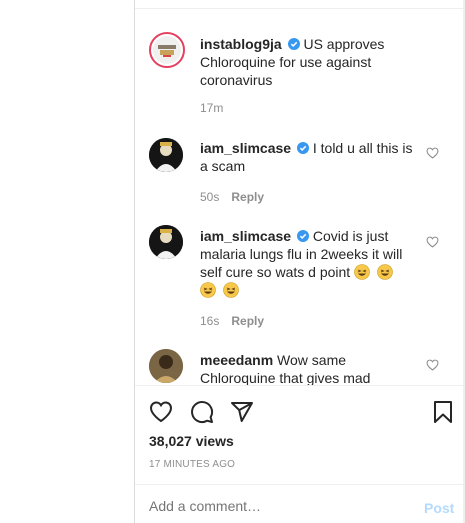 The image size is (465, 523). What do you see at coordinates (443, 412) in the screenshot?
I see `bookmark-icon` at bounding box center [443, 412].